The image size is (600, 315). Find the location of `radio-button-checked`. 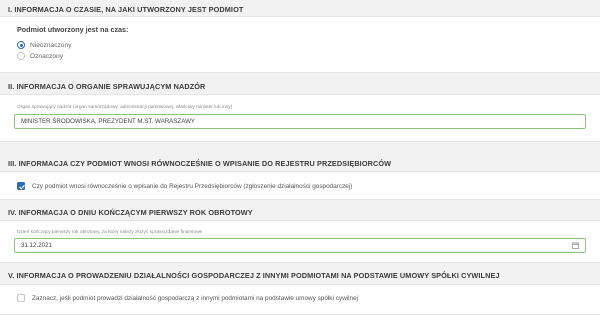

radio-button-checked is located at coordinates (21, 45).